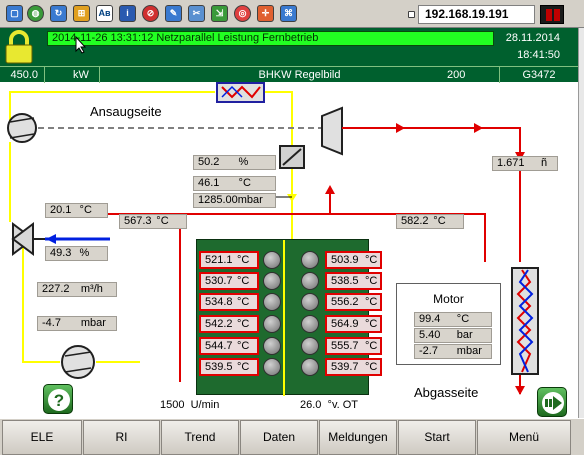 This screenshot has width=584, height=455. Describe the element at coordinates (219, 367) in the screenshot. I see `value-number: 539.5` at that location.